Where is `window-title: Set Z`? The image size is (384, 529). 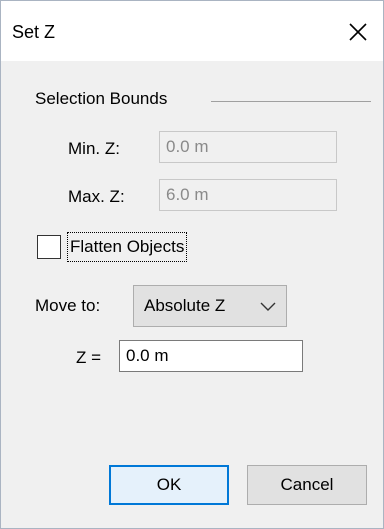 window-title: Set Z is located at coordinates (34, 32).